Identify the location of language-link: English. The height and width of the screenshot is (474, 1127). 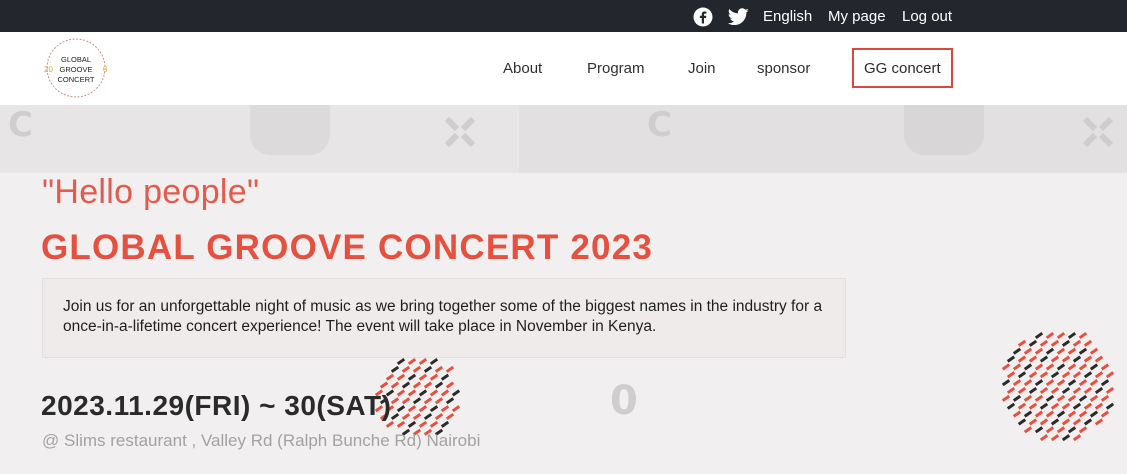
(787, 16).